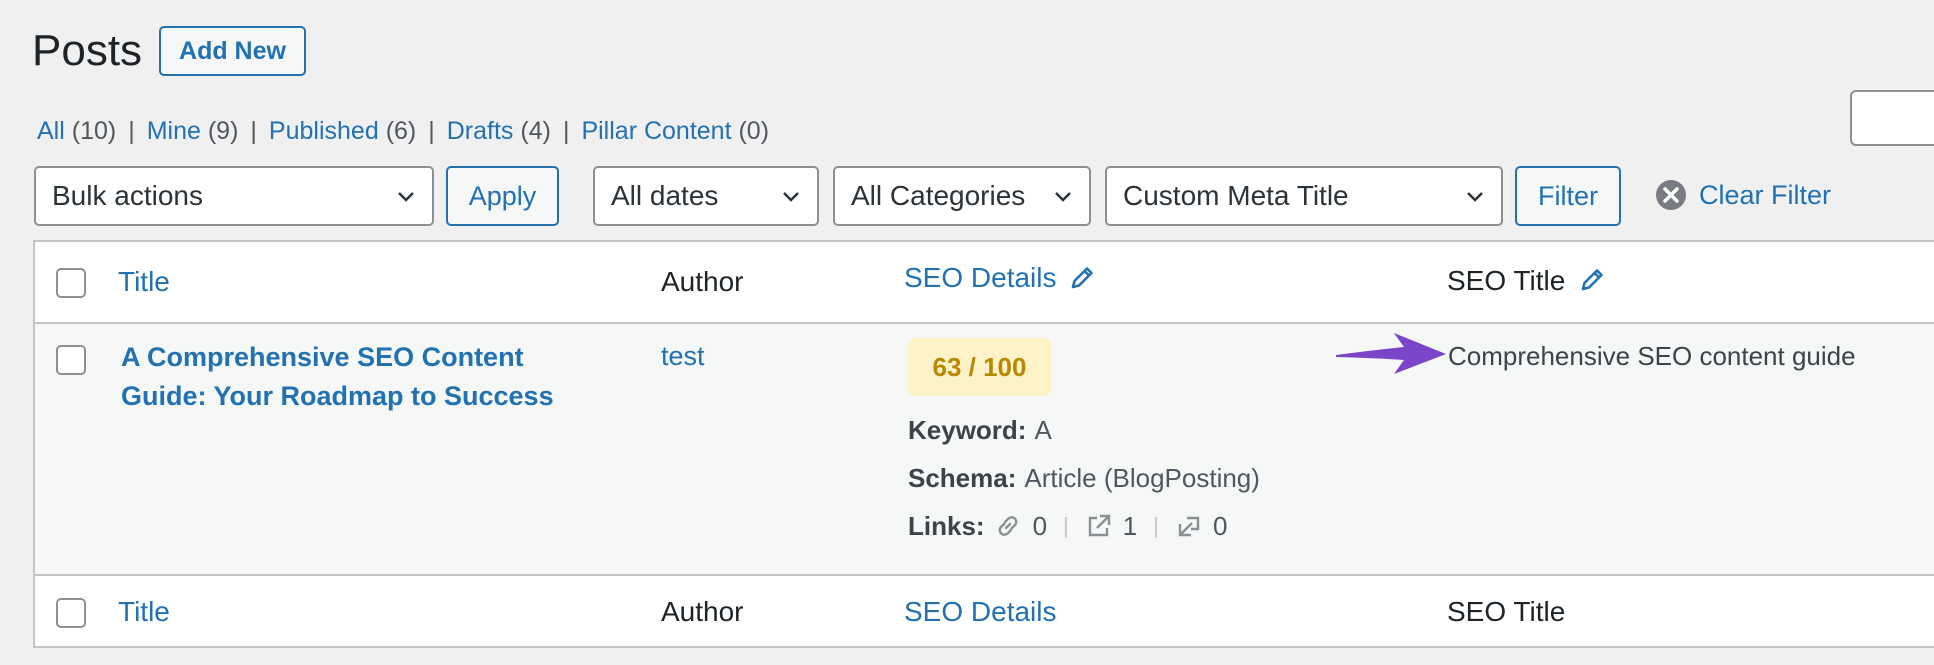  What do you see at coordinates (980, 278) in the screenshot?
I see `column-seo-details-header: SEO Details` at bounding box center [980, 278].